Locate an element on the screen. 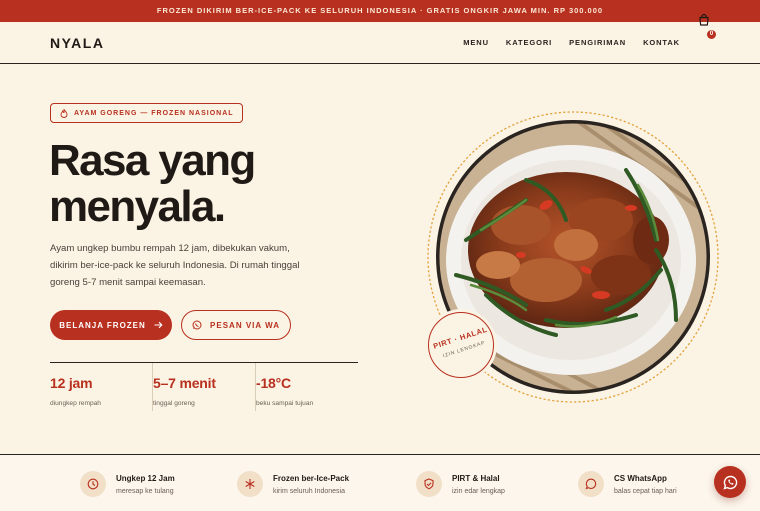  shopping-bag-icon is located at coordinates (704, 20).